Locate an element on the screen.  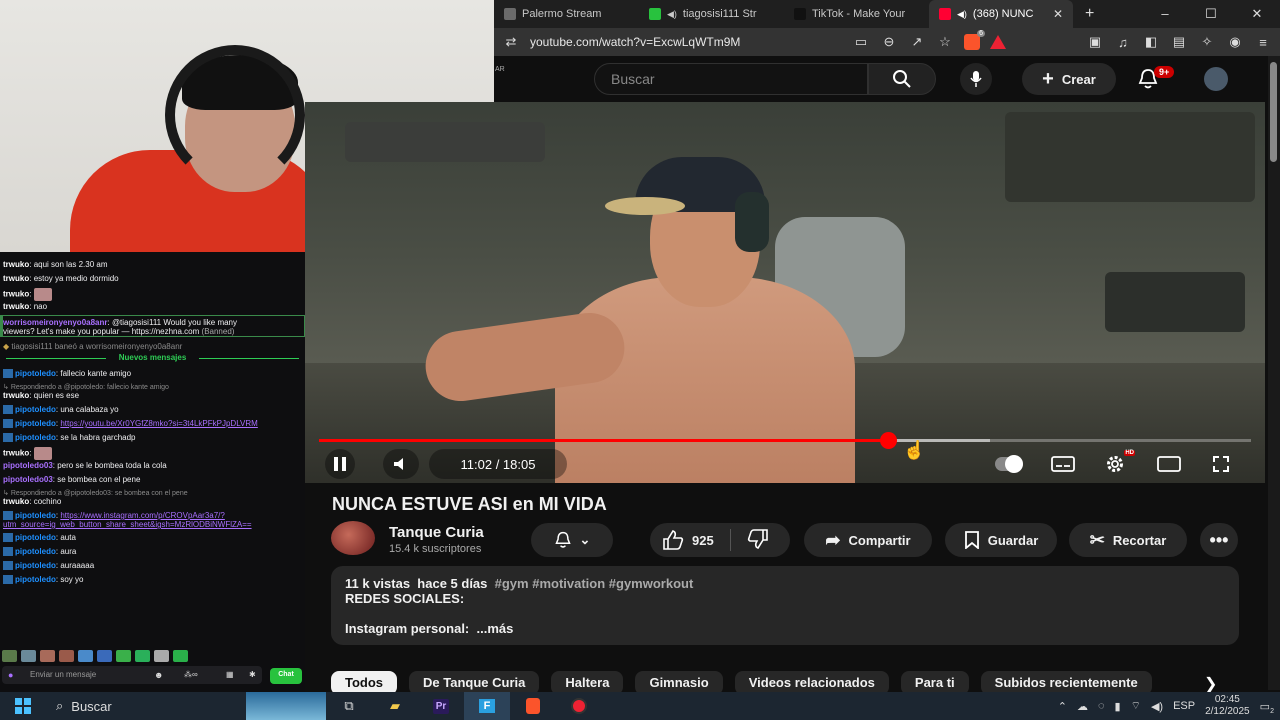
url-field: youtube.com/watch?v=ExcwLqWTm9M is located at coordinates (686, 42).